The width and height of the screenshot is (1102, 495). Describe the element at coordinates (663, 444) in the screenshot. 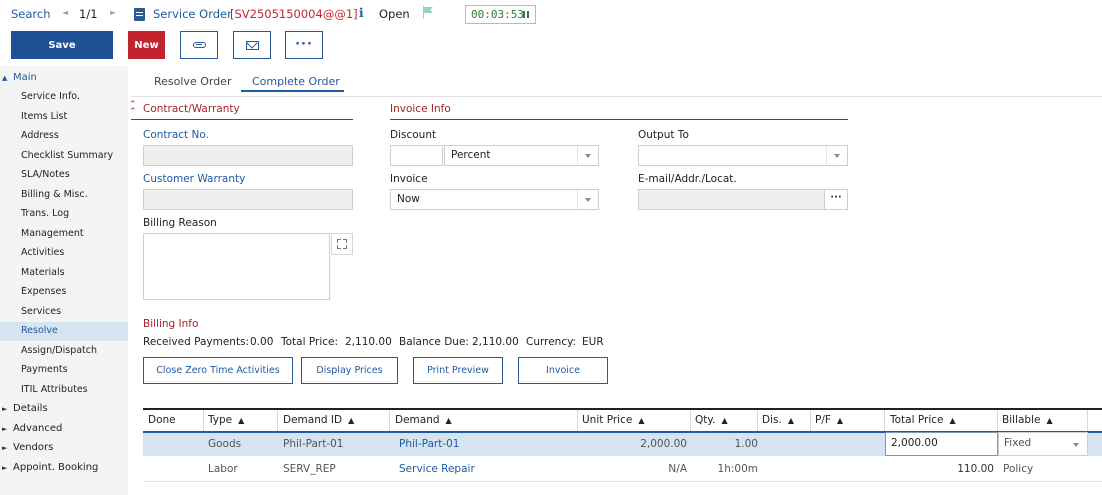

I see `cell-unit-price: 2,000.00` at that location.